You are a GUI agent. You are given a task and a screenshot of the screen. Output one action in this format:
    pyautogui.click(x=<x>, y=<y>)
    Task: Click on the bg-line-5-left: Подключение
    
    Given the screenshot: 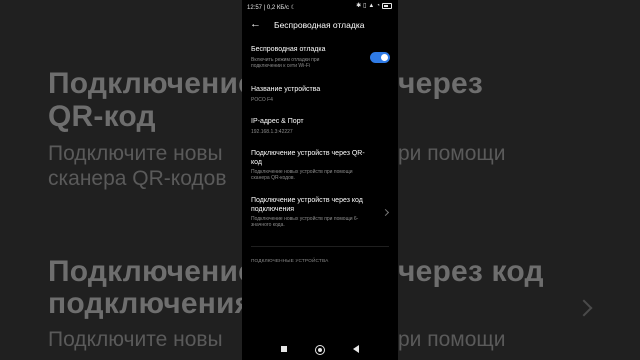 What is the action you would take?
    pyautogui.click(x=151, y=271)
    